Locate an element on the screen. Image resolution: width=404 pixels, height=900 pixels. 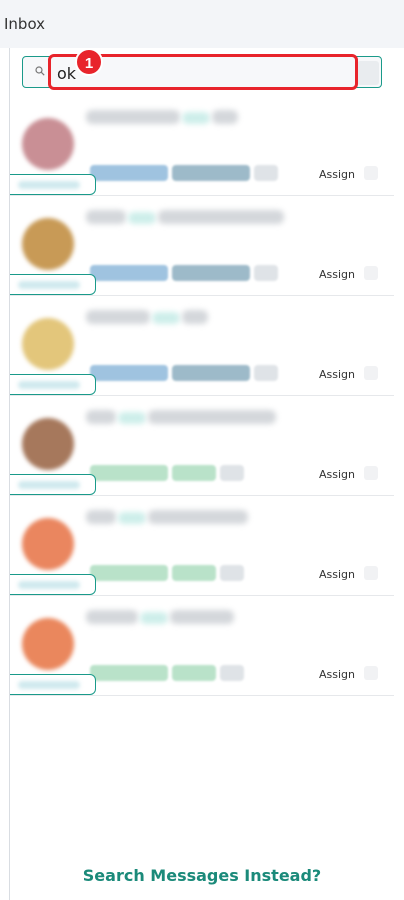
search-messages-link: Search Messages Instead? is located at coordinates (202, 875).